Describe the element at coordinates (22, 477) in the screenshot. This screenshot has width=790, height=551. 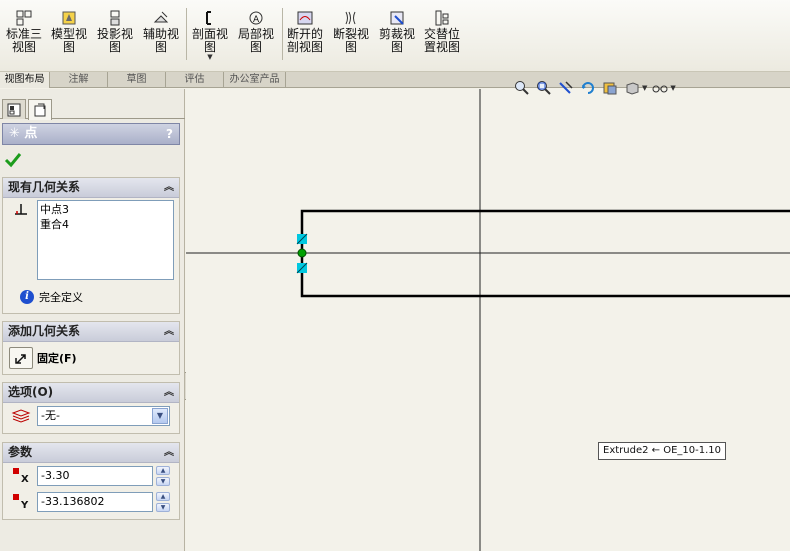
I see `x-coordinate-icon: X` at that location.